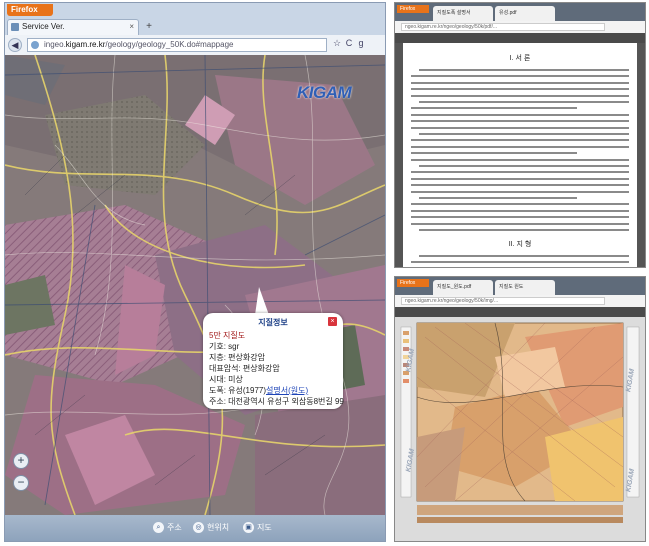 This screenshot has height=546, width=649. I want to click on globe-icon, so click(35, 45).